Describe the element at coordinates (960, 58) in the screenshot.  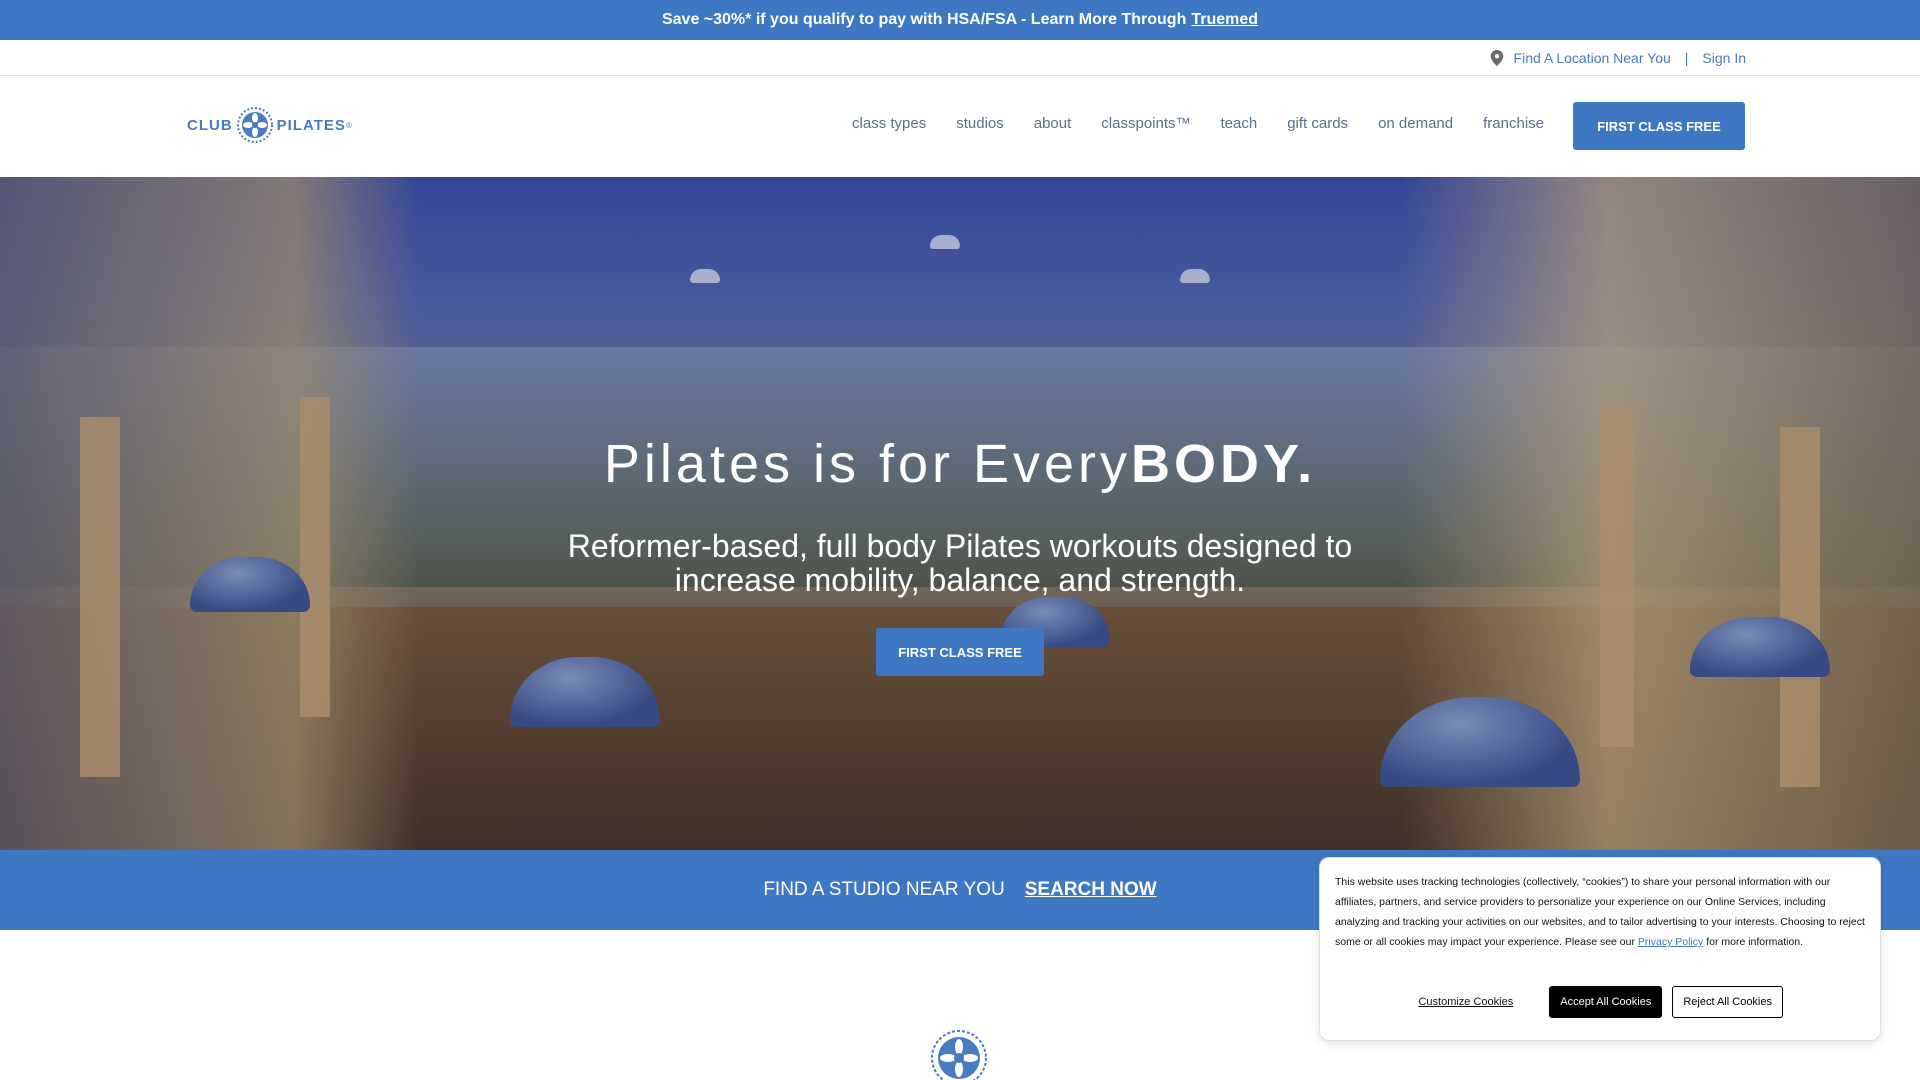
I see `utility-bar: Find A Location Near You | Sign In` at that location.